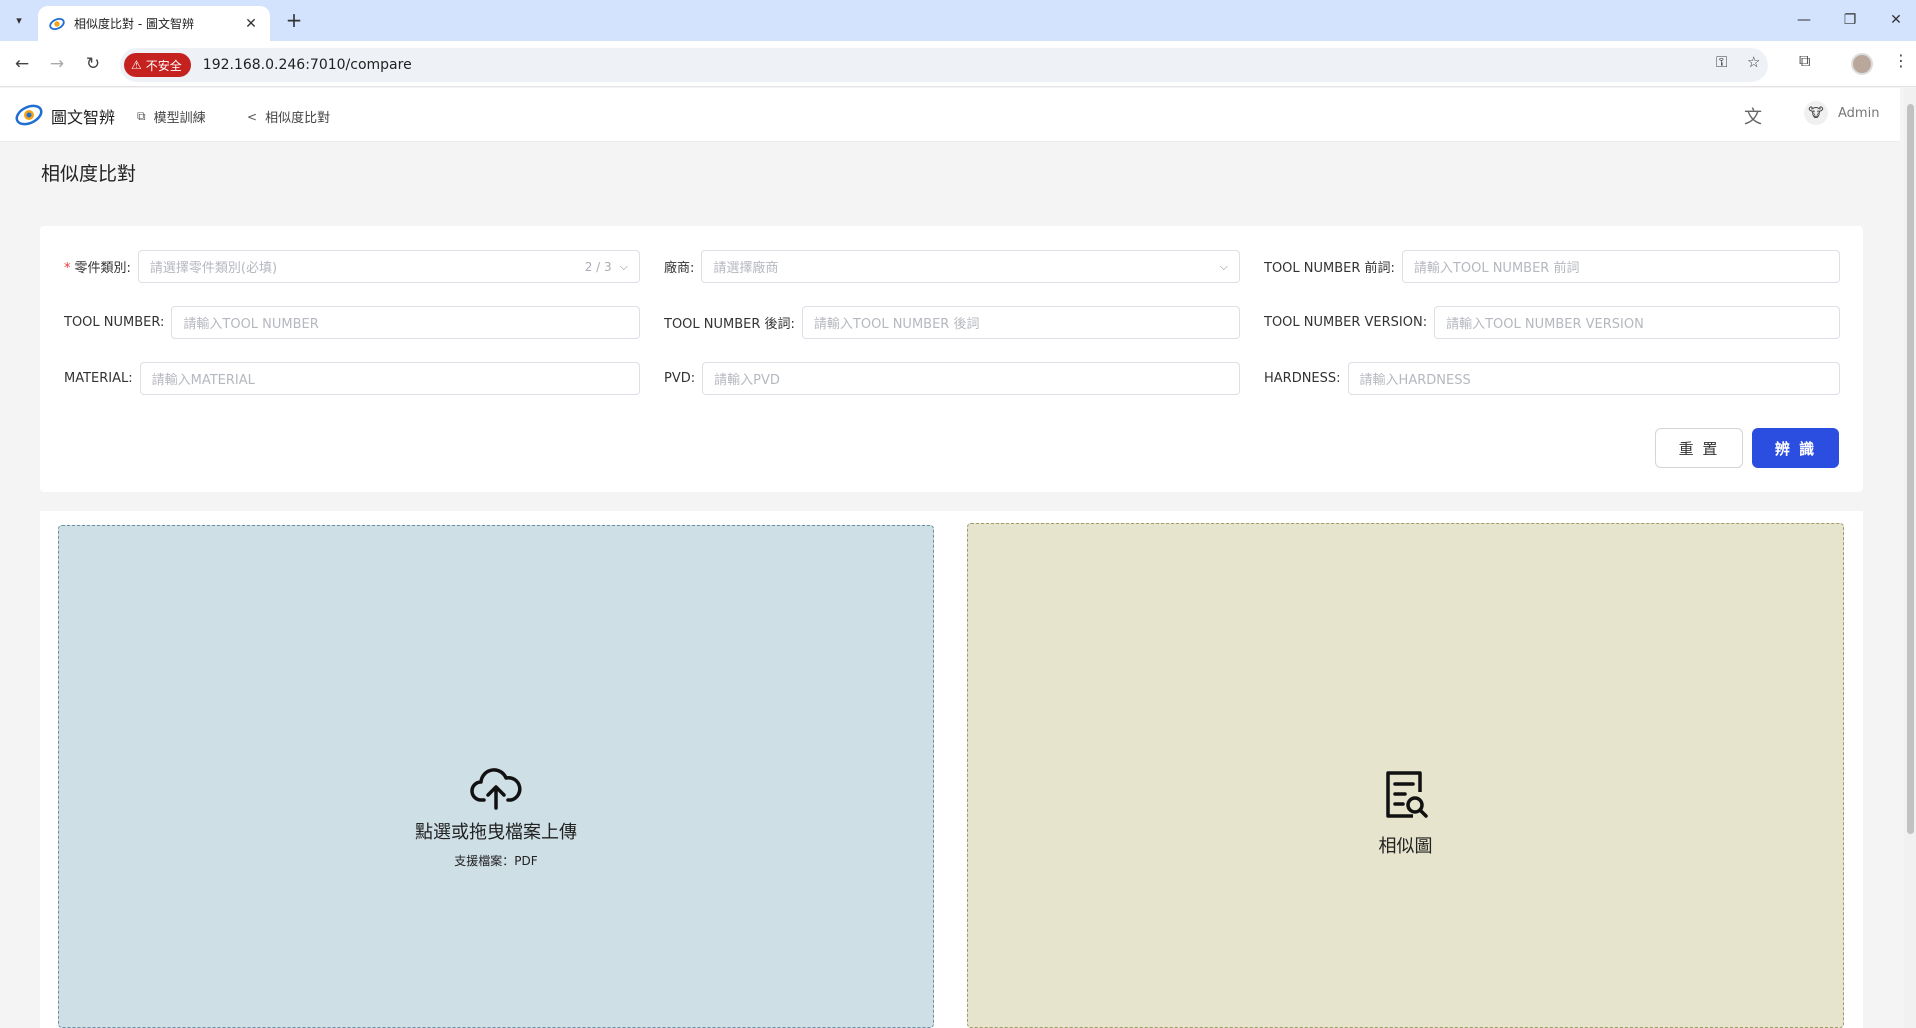 Image resolution: width=1916 pixels, height=1028 pixels. Describe the element at coordinates (405, 322) in the screenshot. I see `tool-number-input: 請輸入TOOL NUMBER` at that location.